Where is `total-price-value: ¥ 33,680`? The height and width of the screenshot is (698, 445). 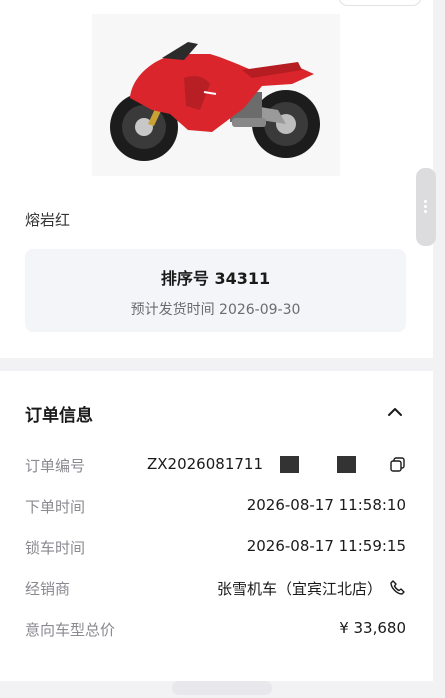
total-price-value: ¥ 33,680 is located at coordinates (372, 628).